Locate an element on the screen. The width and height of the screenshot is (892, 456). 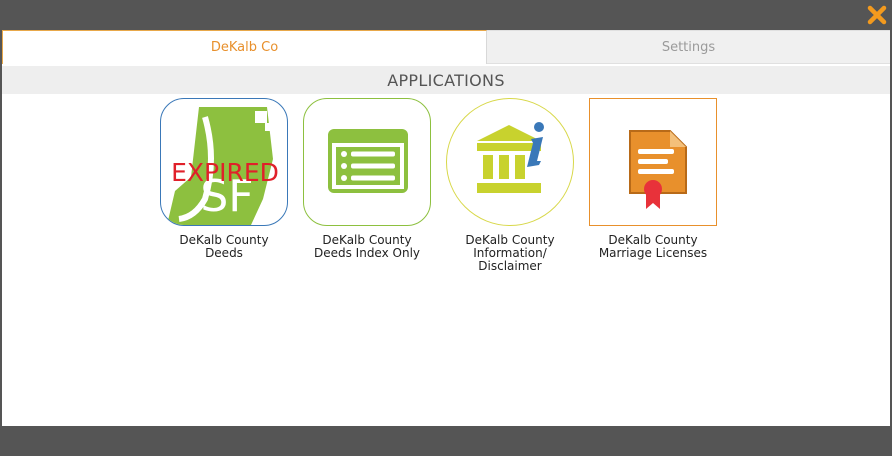
marriage-certificate-icon is located at coordinates (653, 162).